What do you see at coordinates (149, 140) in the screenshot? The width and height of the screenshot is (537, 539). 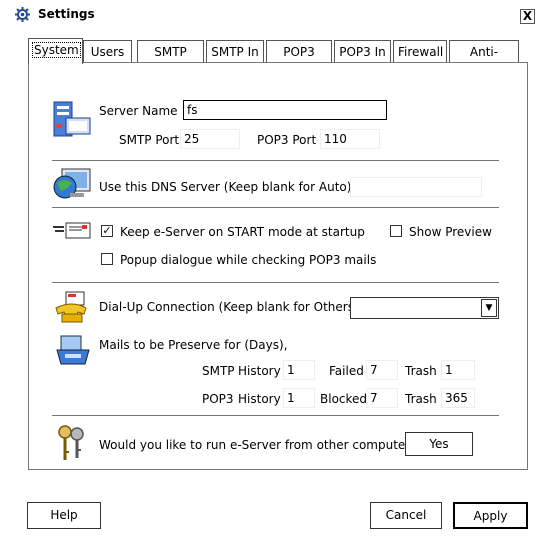 I see `smtp-port-label: SMTP Port` at bounding box center [149, 140].